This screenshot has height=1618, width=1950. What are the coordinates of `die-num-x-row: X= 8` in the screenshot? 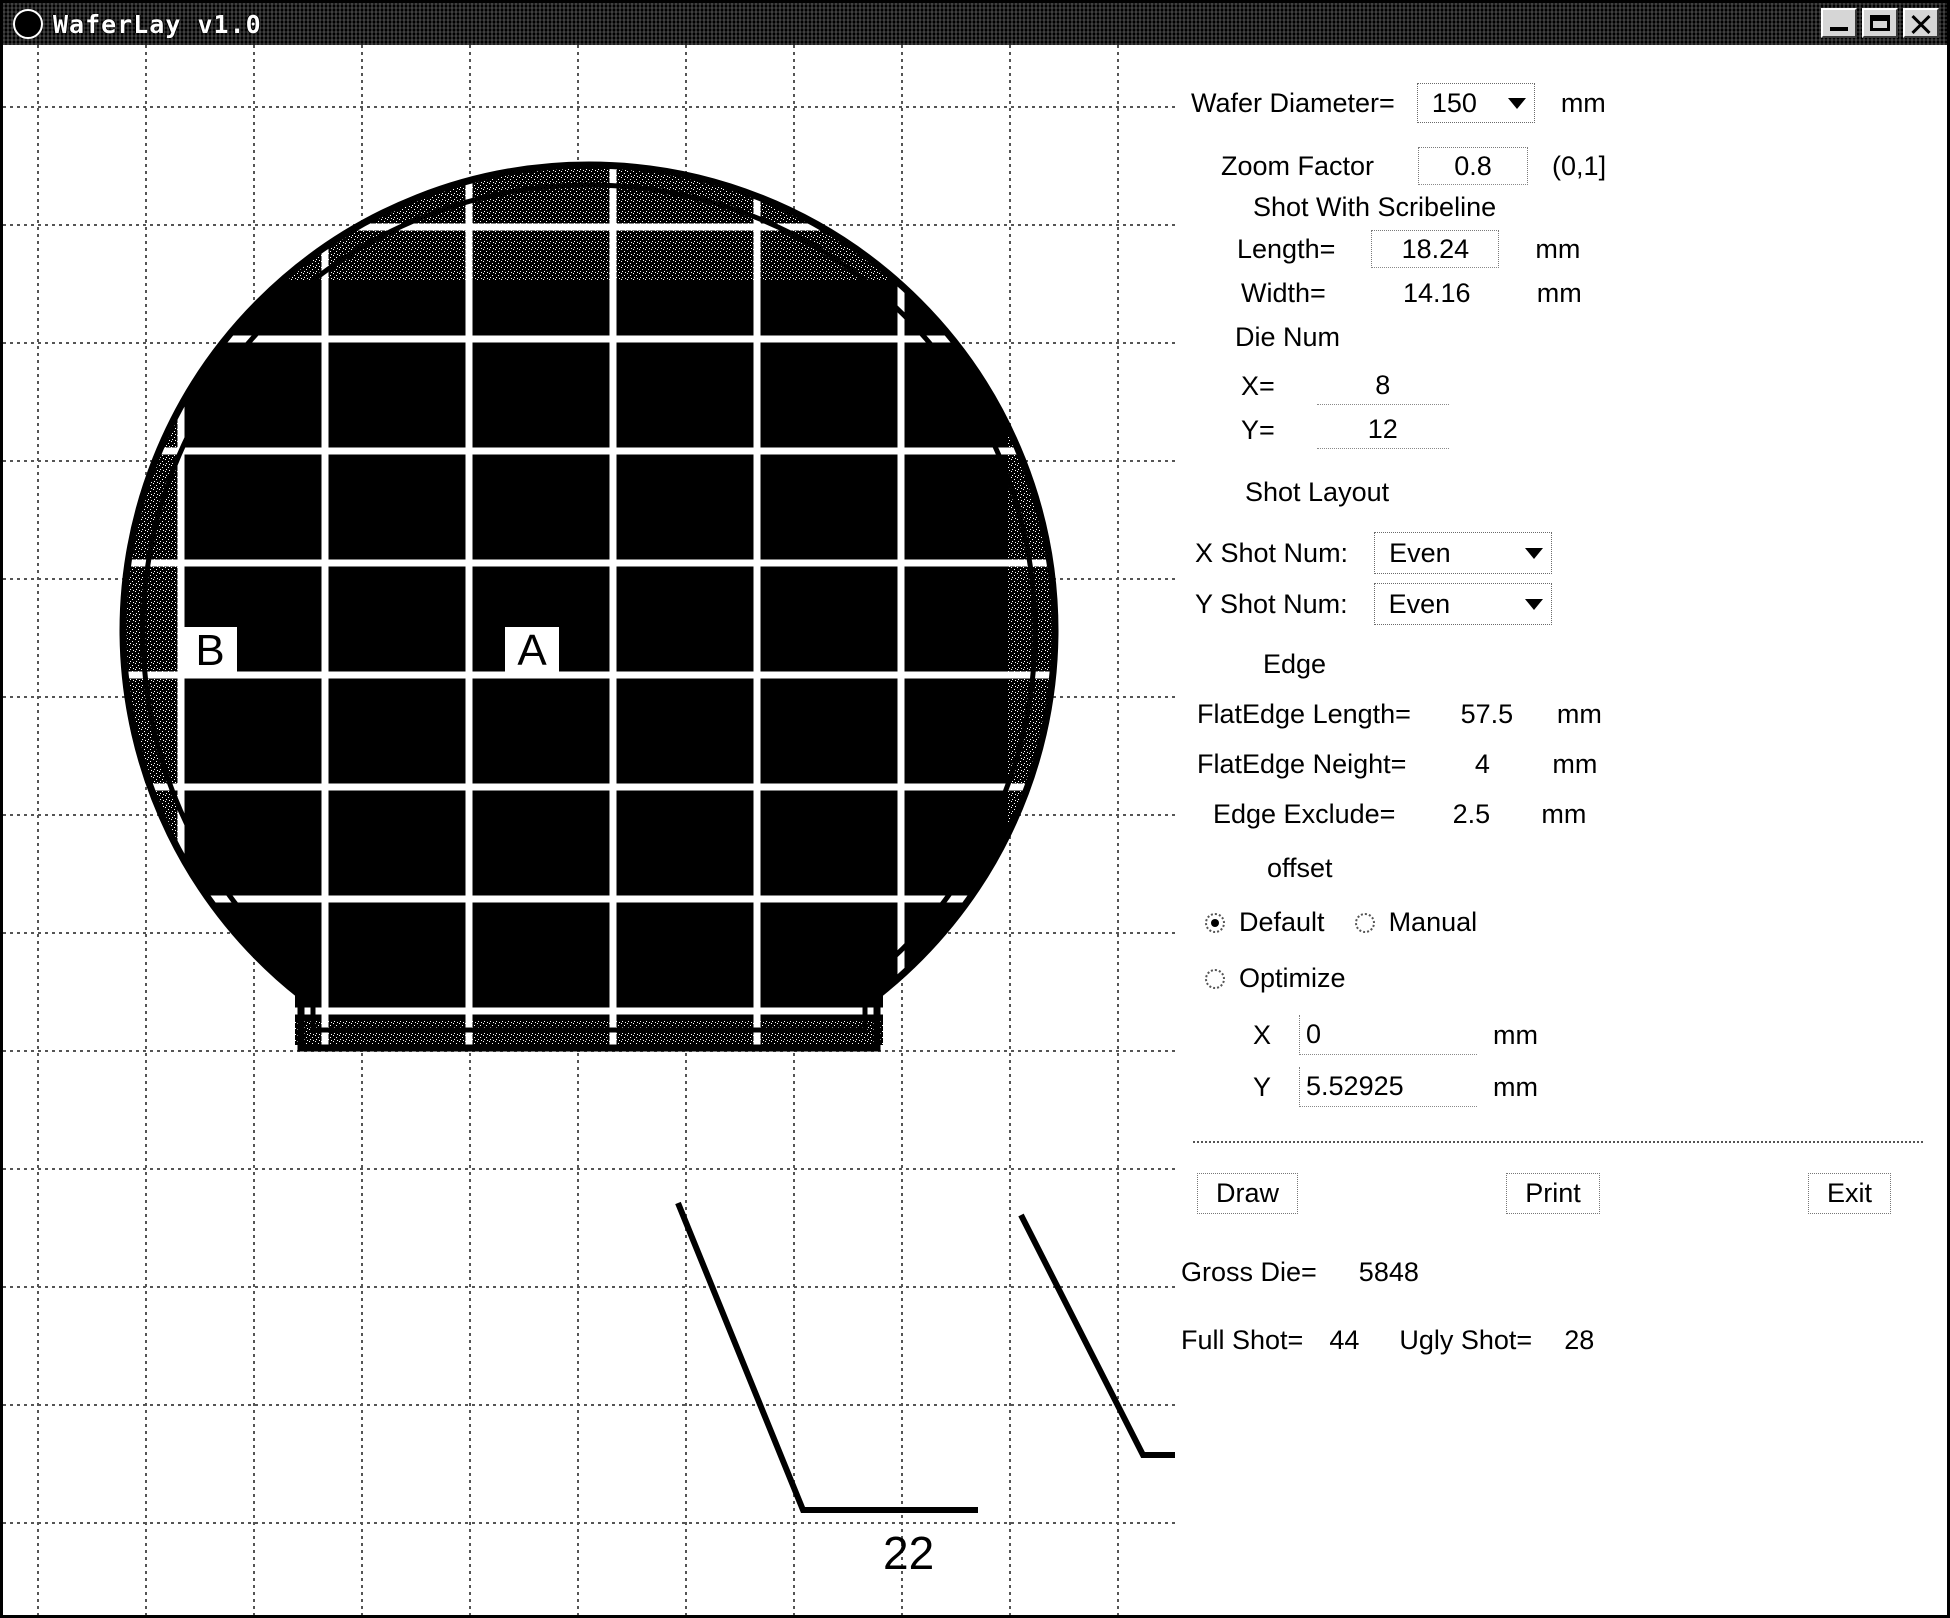 It's located at (1345, 386).